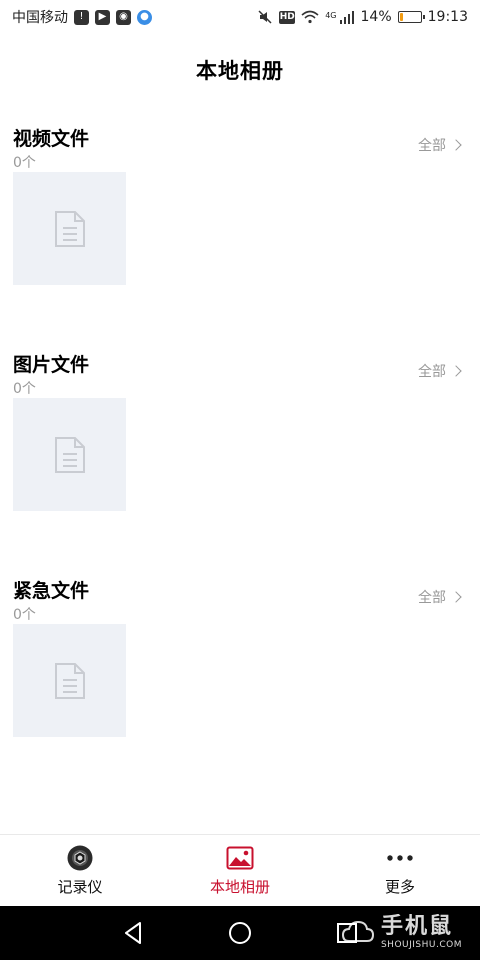  What do you see at coordinates (51, 591) in the screenshot?
I see `section-title: 紧急文件` at bounding box center [51, 591].